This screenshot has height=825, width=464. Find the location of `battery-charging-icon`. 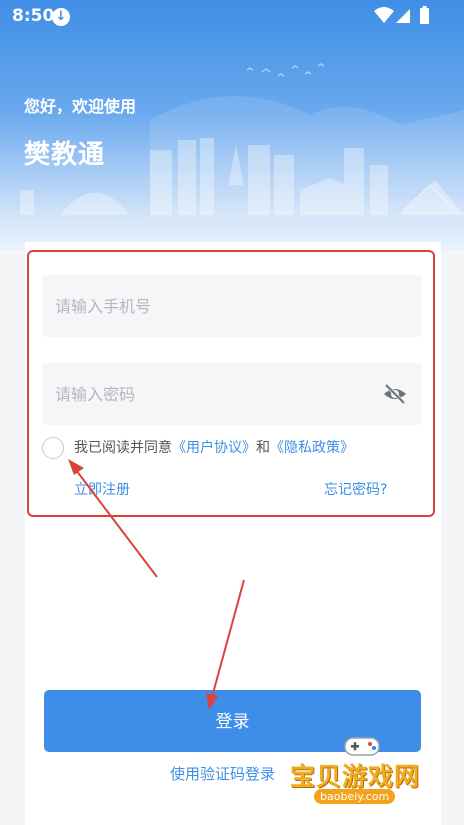

battery-charging-icon is located at coordinates (424, 16).